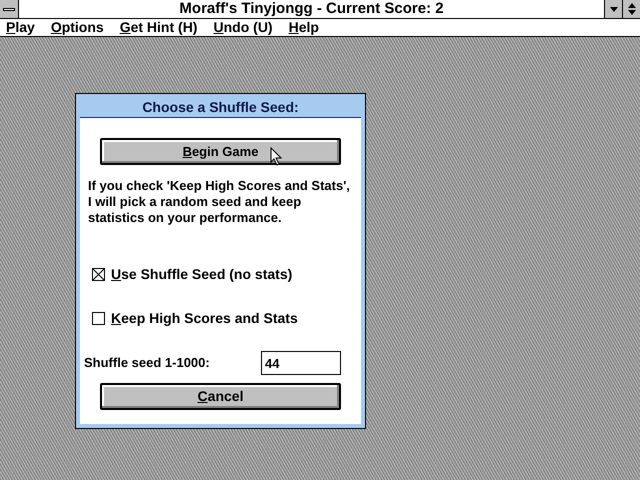 The height and width of the screenshot is (480, 640). I want to click on window-title: Moraff's Tinyjongg - Current Score: 2, so click(311, 9).